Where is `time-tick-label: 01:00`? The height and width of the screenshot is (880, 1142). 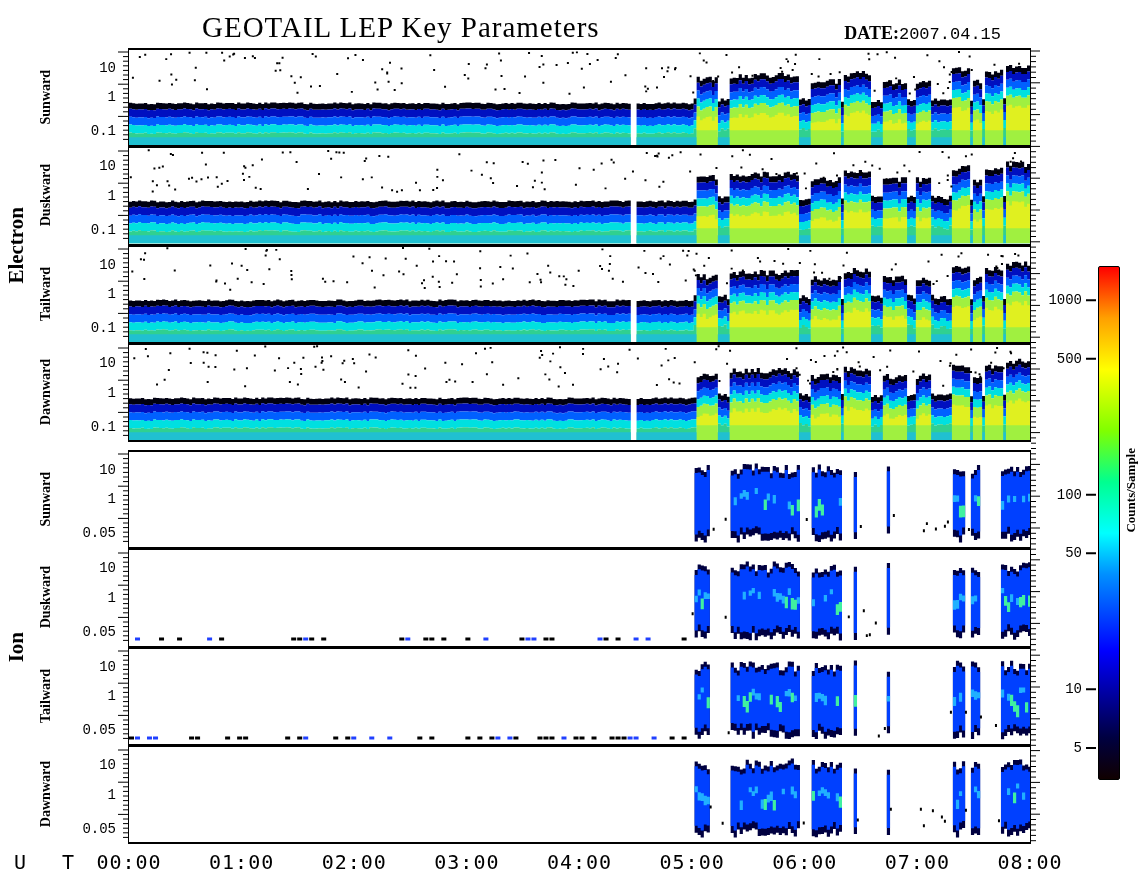 time-tick-label: 01:00 is located at coordinates (242, 862).